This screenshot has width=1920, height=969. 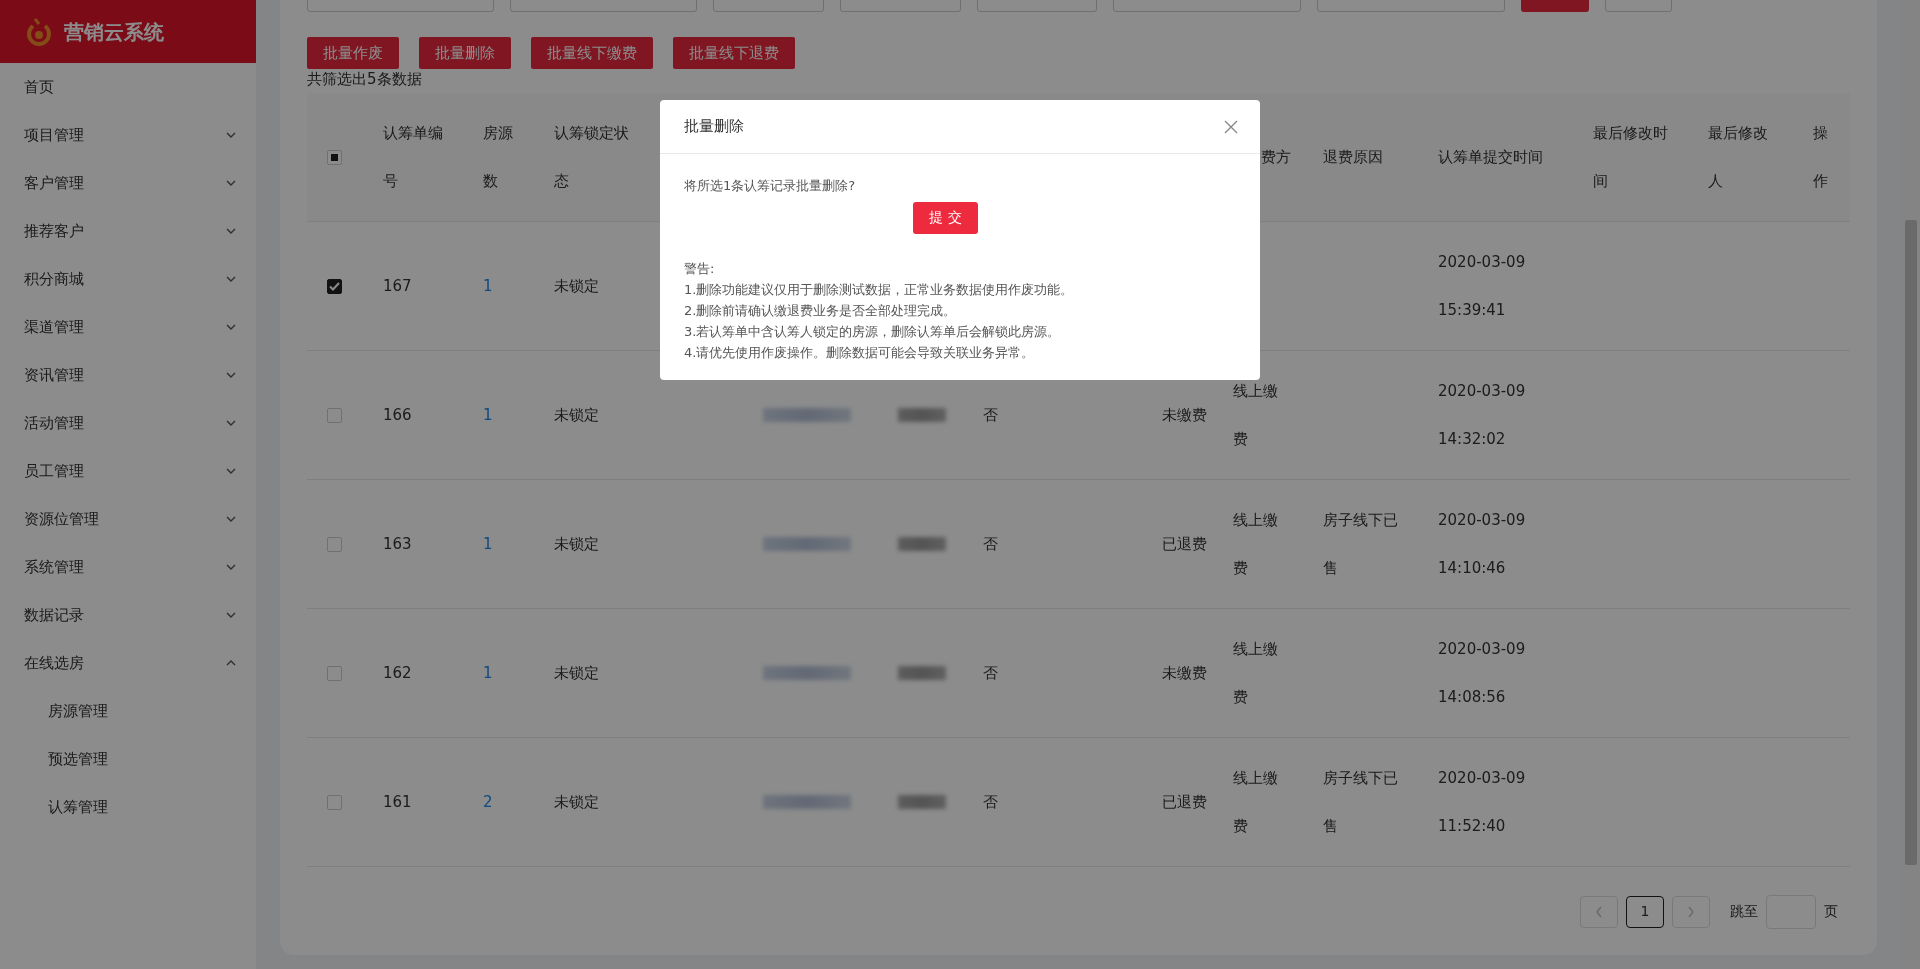 What do you see at coordinates (334, 286) in the screenshot?
I see `row-checkbox` at bounding box center [334, 286].